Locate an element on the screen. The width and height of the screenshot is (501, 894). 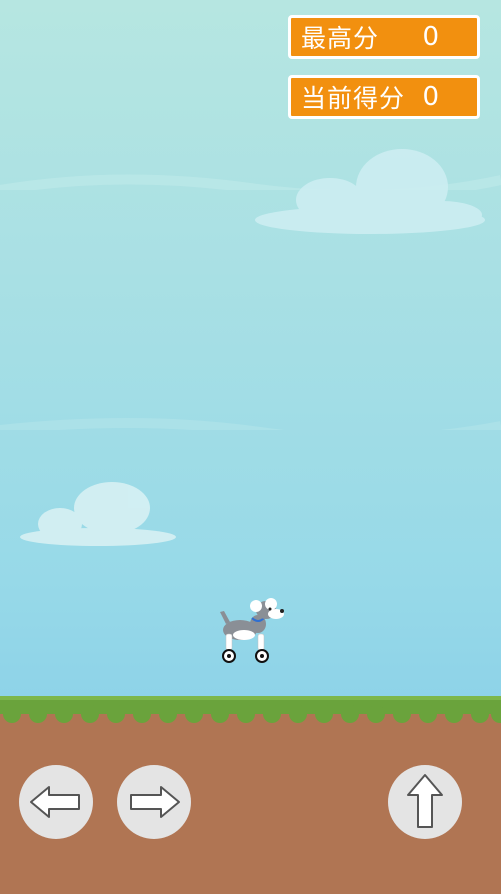
grass-strip is located at coordinates (250, 709).